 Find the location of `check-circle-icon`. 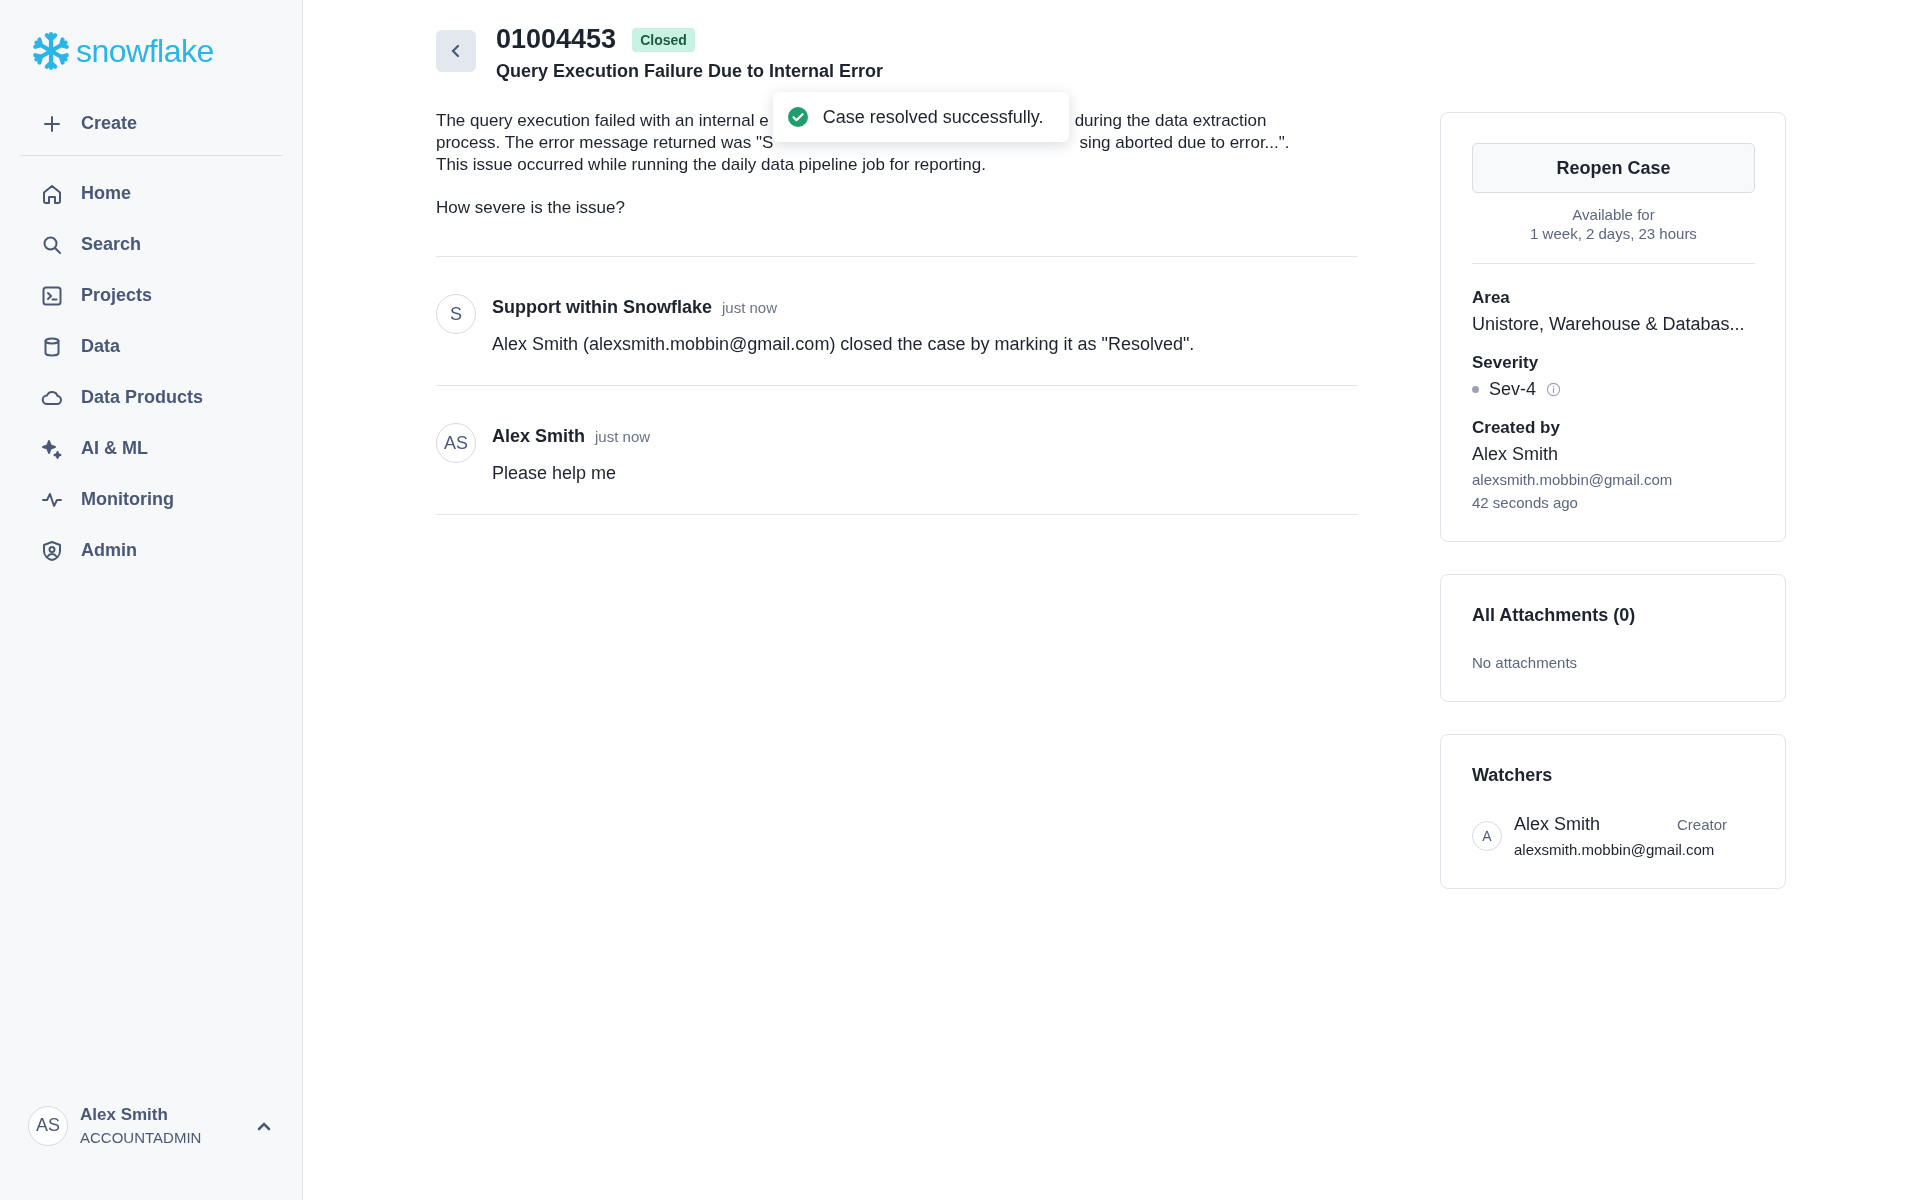

check-circle-icon is located at coordinates (797, 117).